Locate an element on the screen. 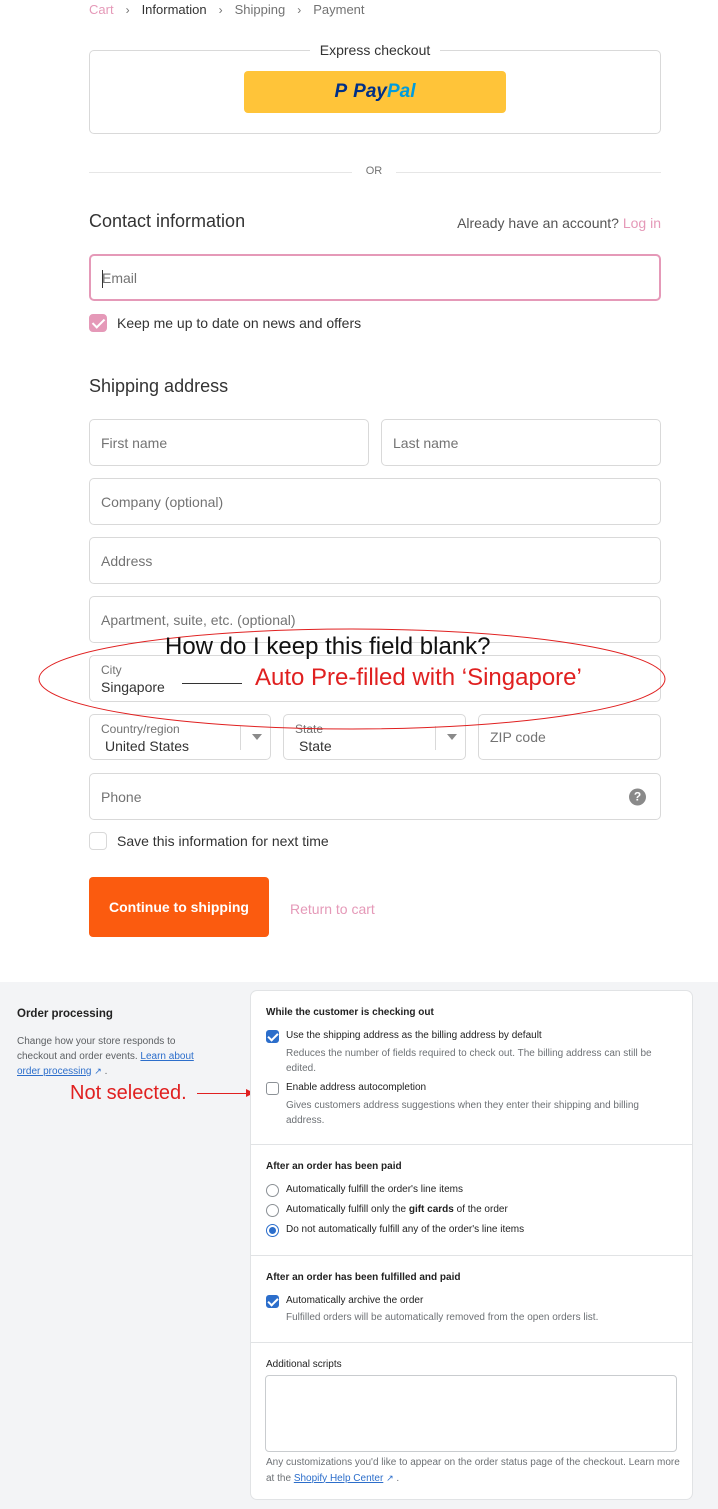  annotation-arrow-icon is located at coordinates (225, 1093).